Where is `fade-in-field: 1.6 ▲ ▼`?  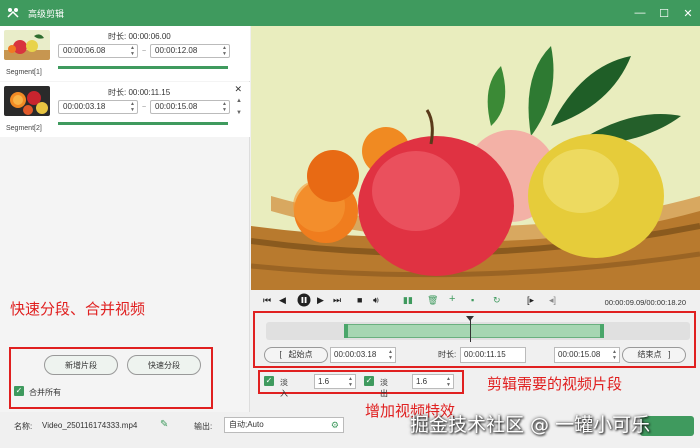 fade-in-field: 1.6 ▲ ▼ is located at coordinates (335, 381).